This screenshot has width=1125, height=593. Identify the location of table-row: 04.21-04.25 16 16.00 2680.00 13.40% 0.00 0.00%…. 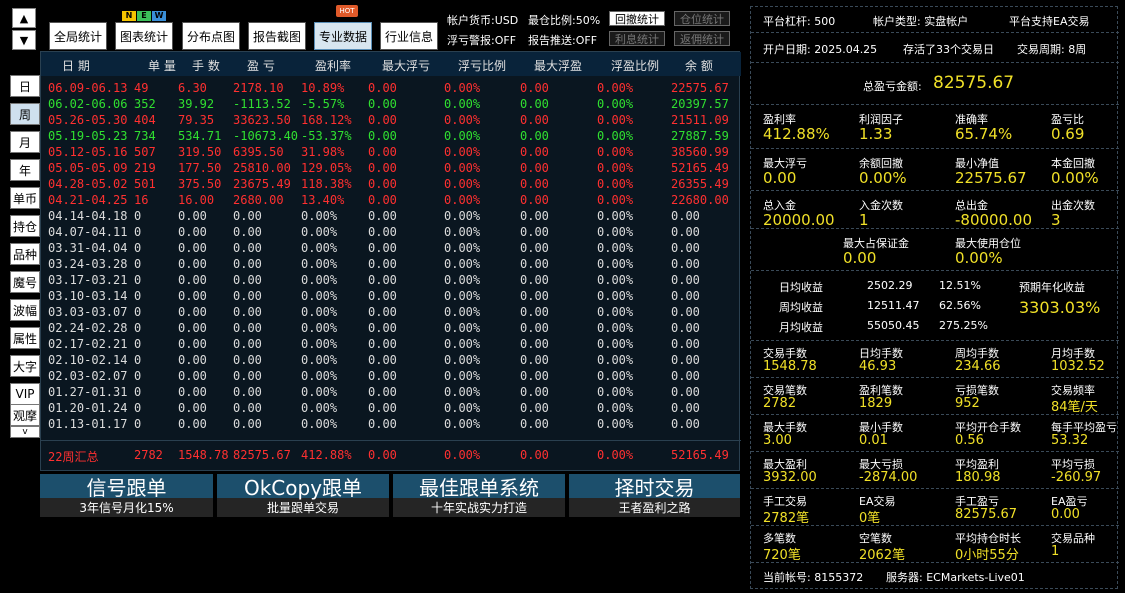
(391, 201).